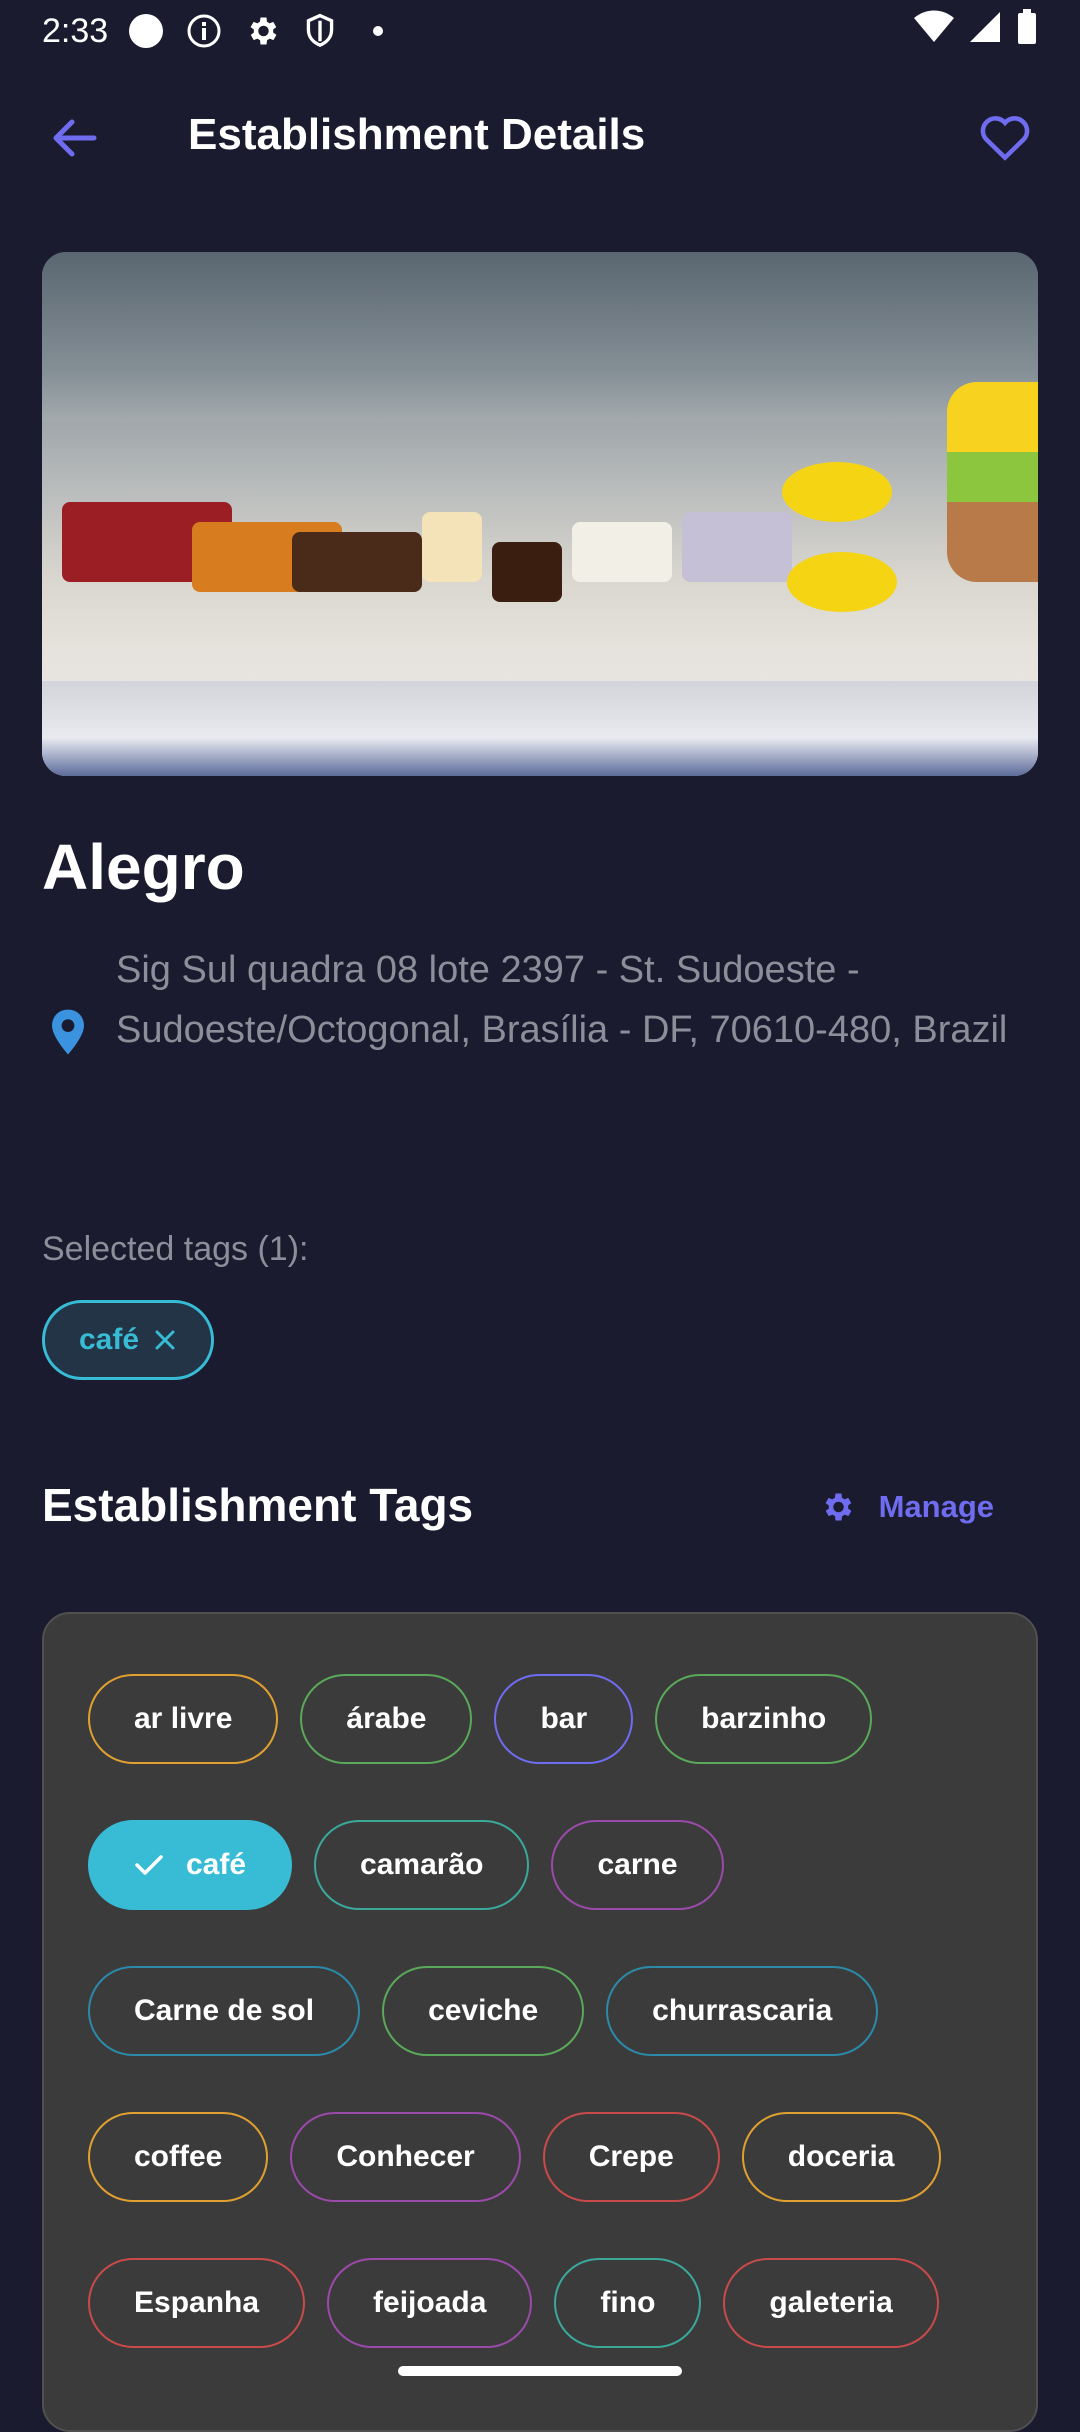 Image resolution: width=1080 pixels, height=2432 pixels. I want to click on tag-chip: Espanha, so click(197, 2303).